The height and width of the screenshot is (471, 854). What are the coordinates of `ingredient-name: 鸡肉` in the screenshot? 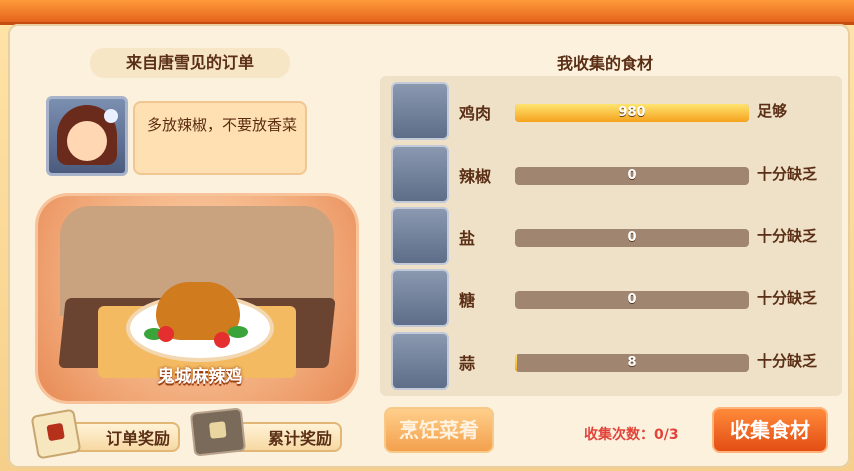 It's located at (475, 113).